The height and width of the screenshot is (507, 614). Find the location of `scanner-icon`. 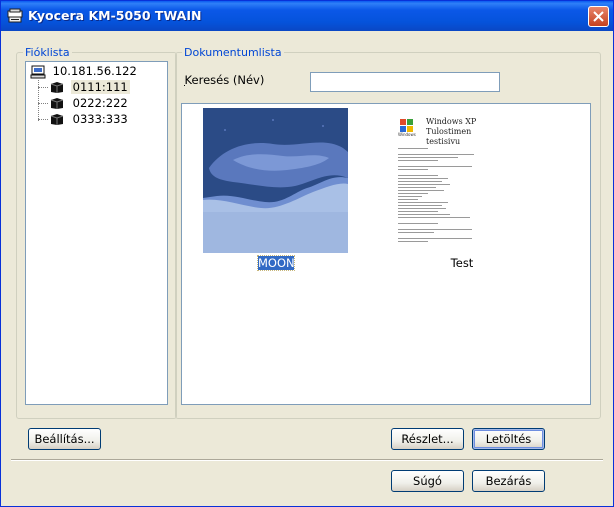

scanner-icon is located at coordinates (15, 16).